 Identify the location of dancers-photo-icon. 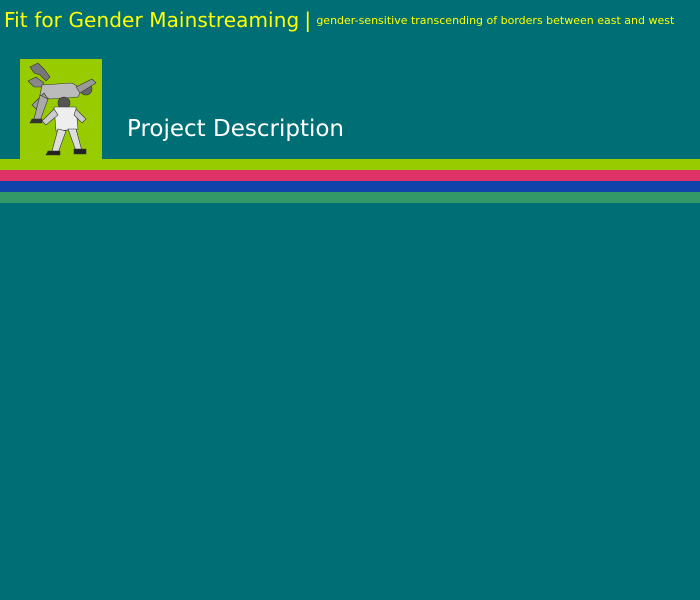
(62, 109).